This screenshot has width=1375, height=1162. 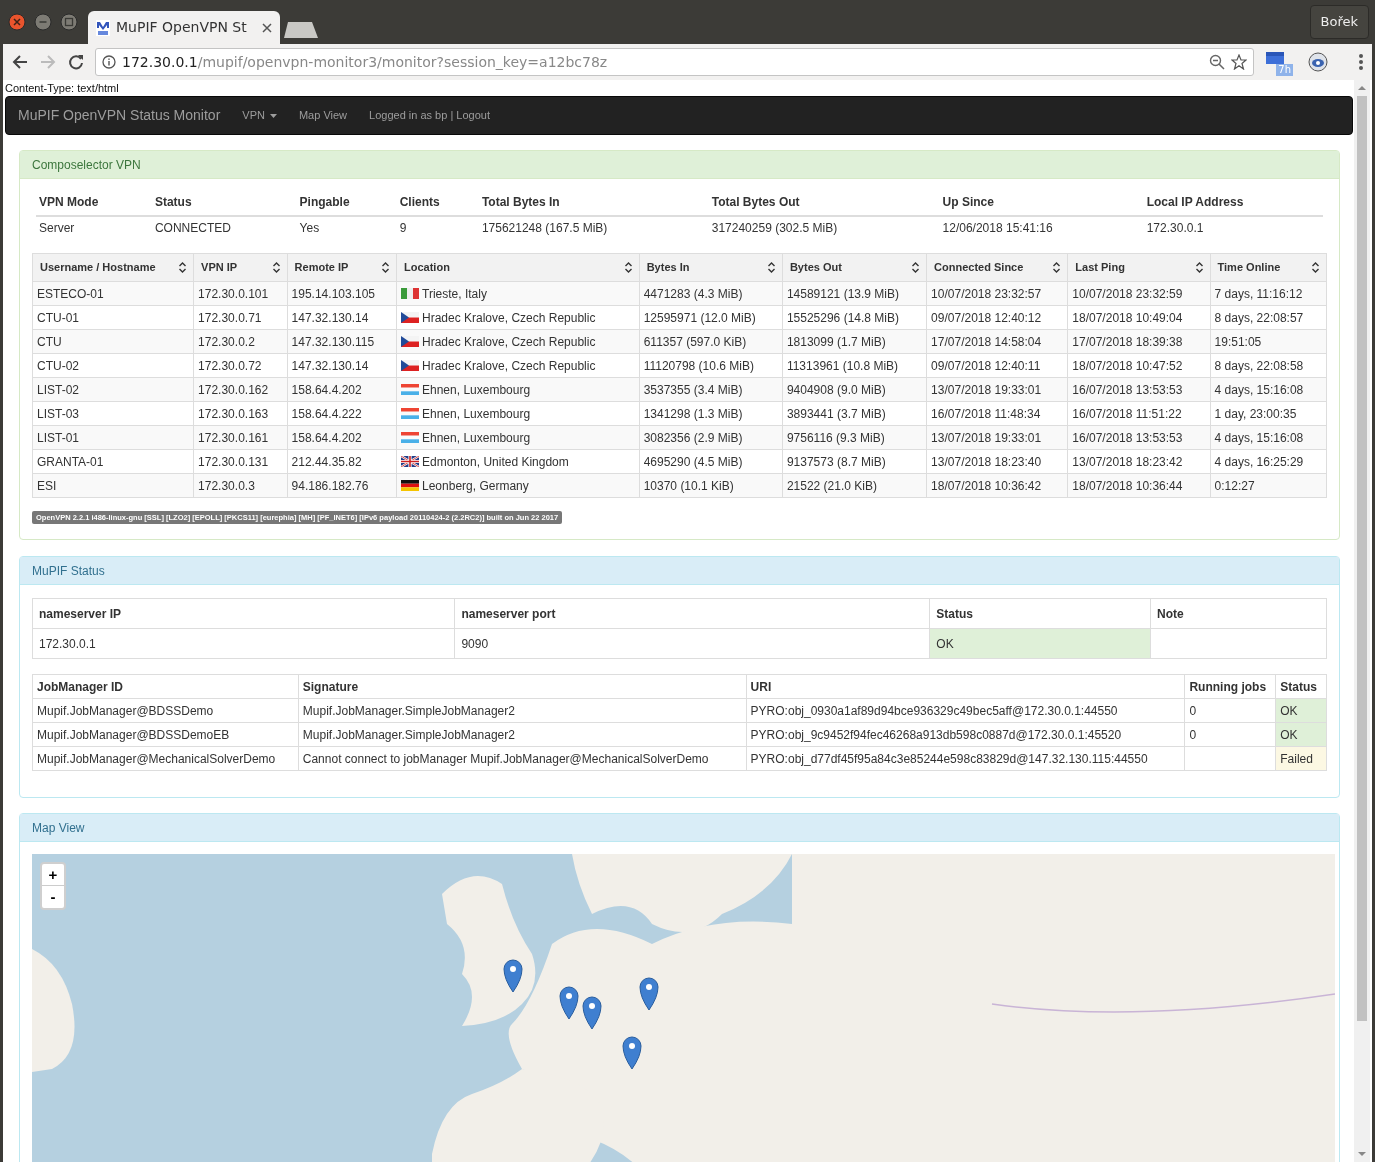 What do you see at coordinates (165, 734) in the screenshot?
I see `table-cell: Mupif.JobManager@BDSSDemoEB` at bounding box center [165, 734].